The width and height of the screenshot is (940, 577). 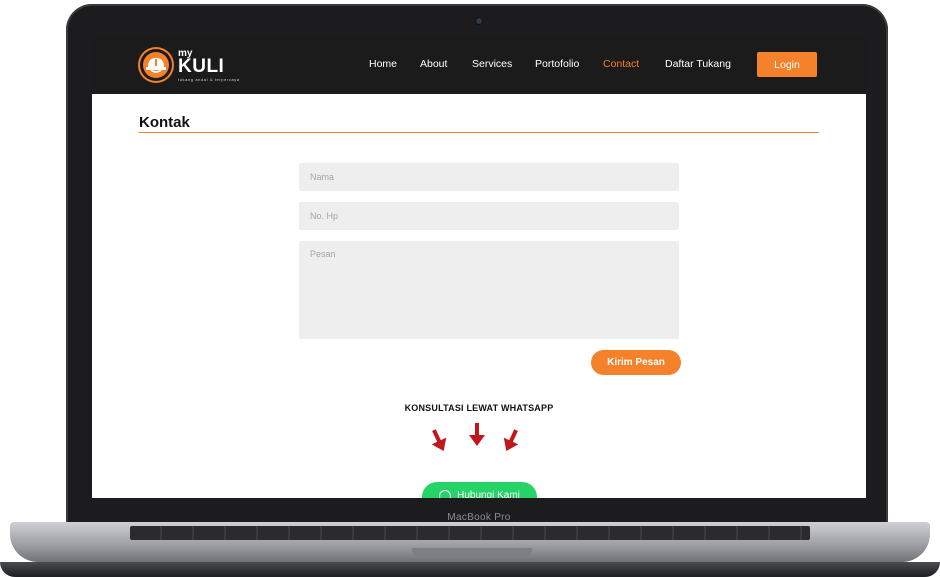 I want to click on arrow-down-right-icon, so click(x=511, y=440).